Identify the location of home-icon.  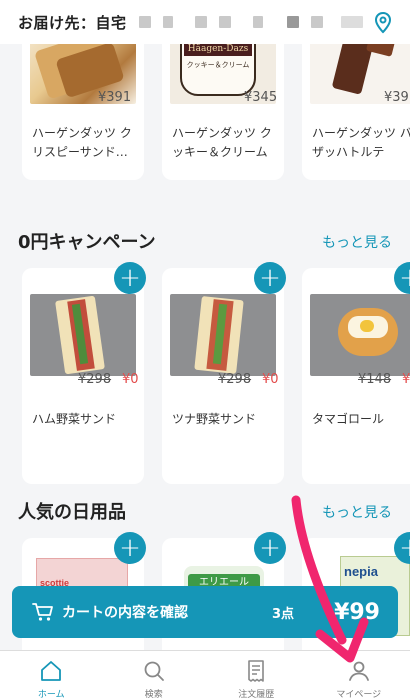
(51, 671).